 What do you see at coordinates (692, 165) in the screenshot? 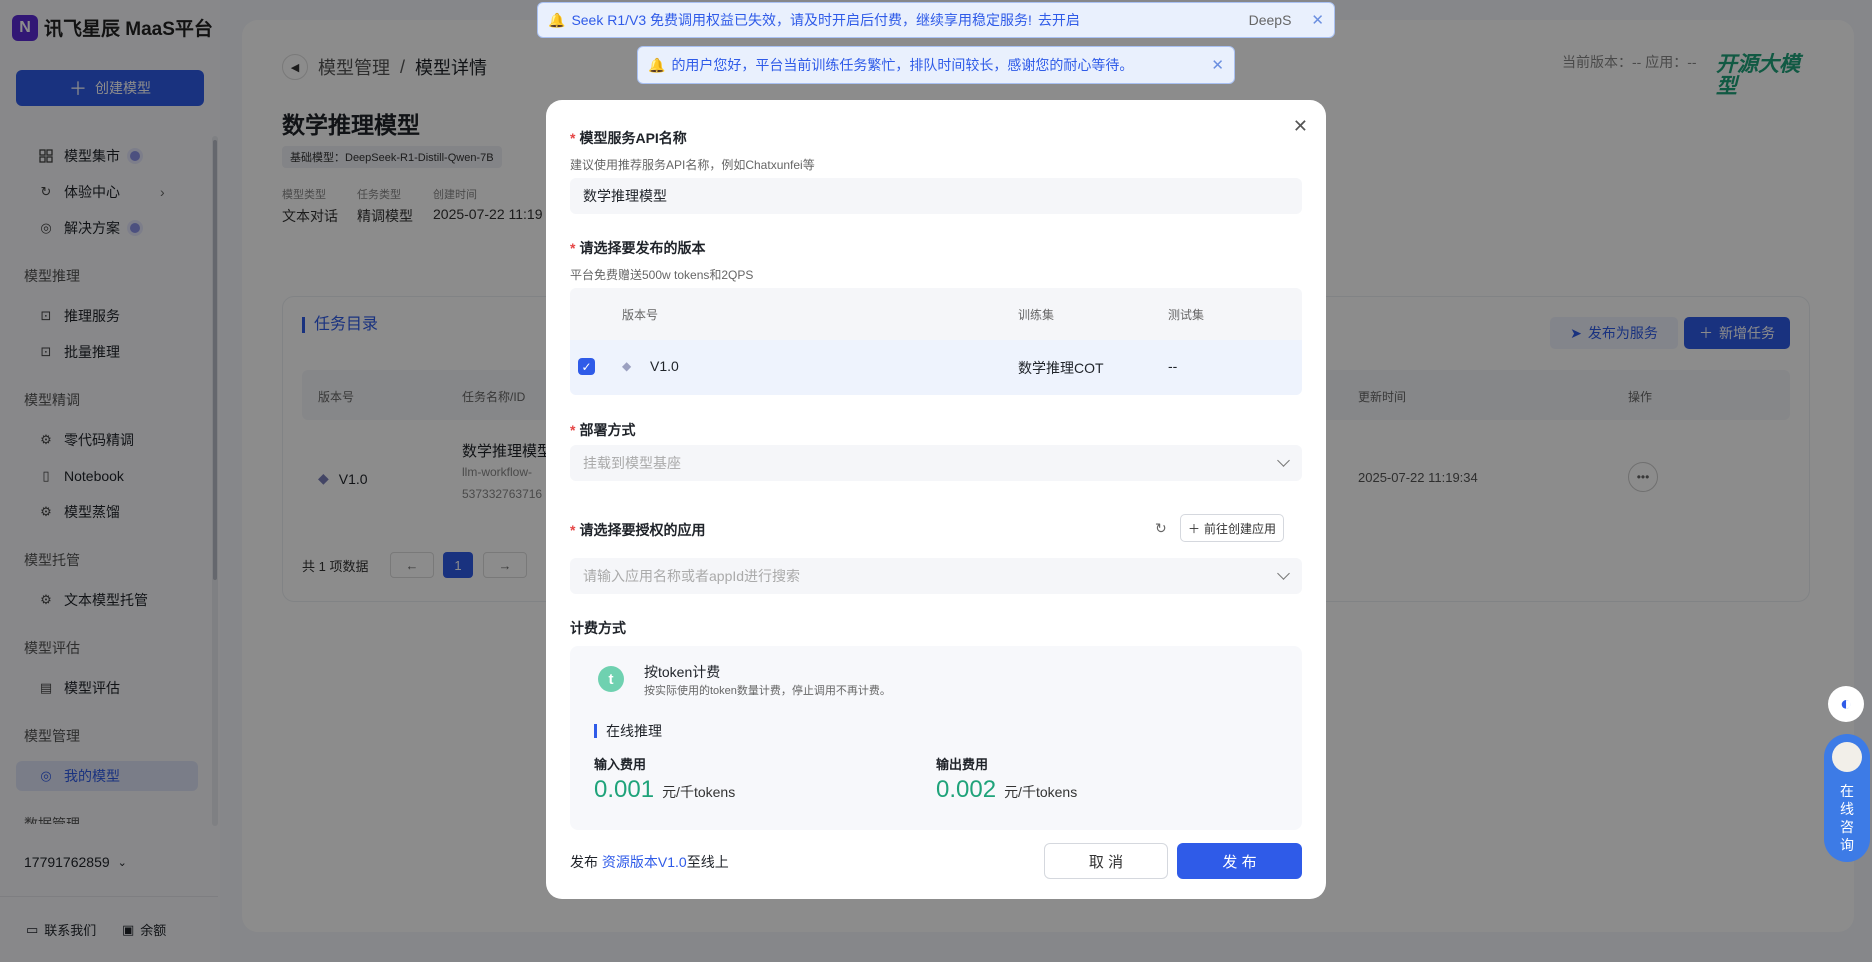
I see `api-name-hint: 建议使用推荐服务API名称，例如Chatxunfei等` at bounding box center [692, 165].